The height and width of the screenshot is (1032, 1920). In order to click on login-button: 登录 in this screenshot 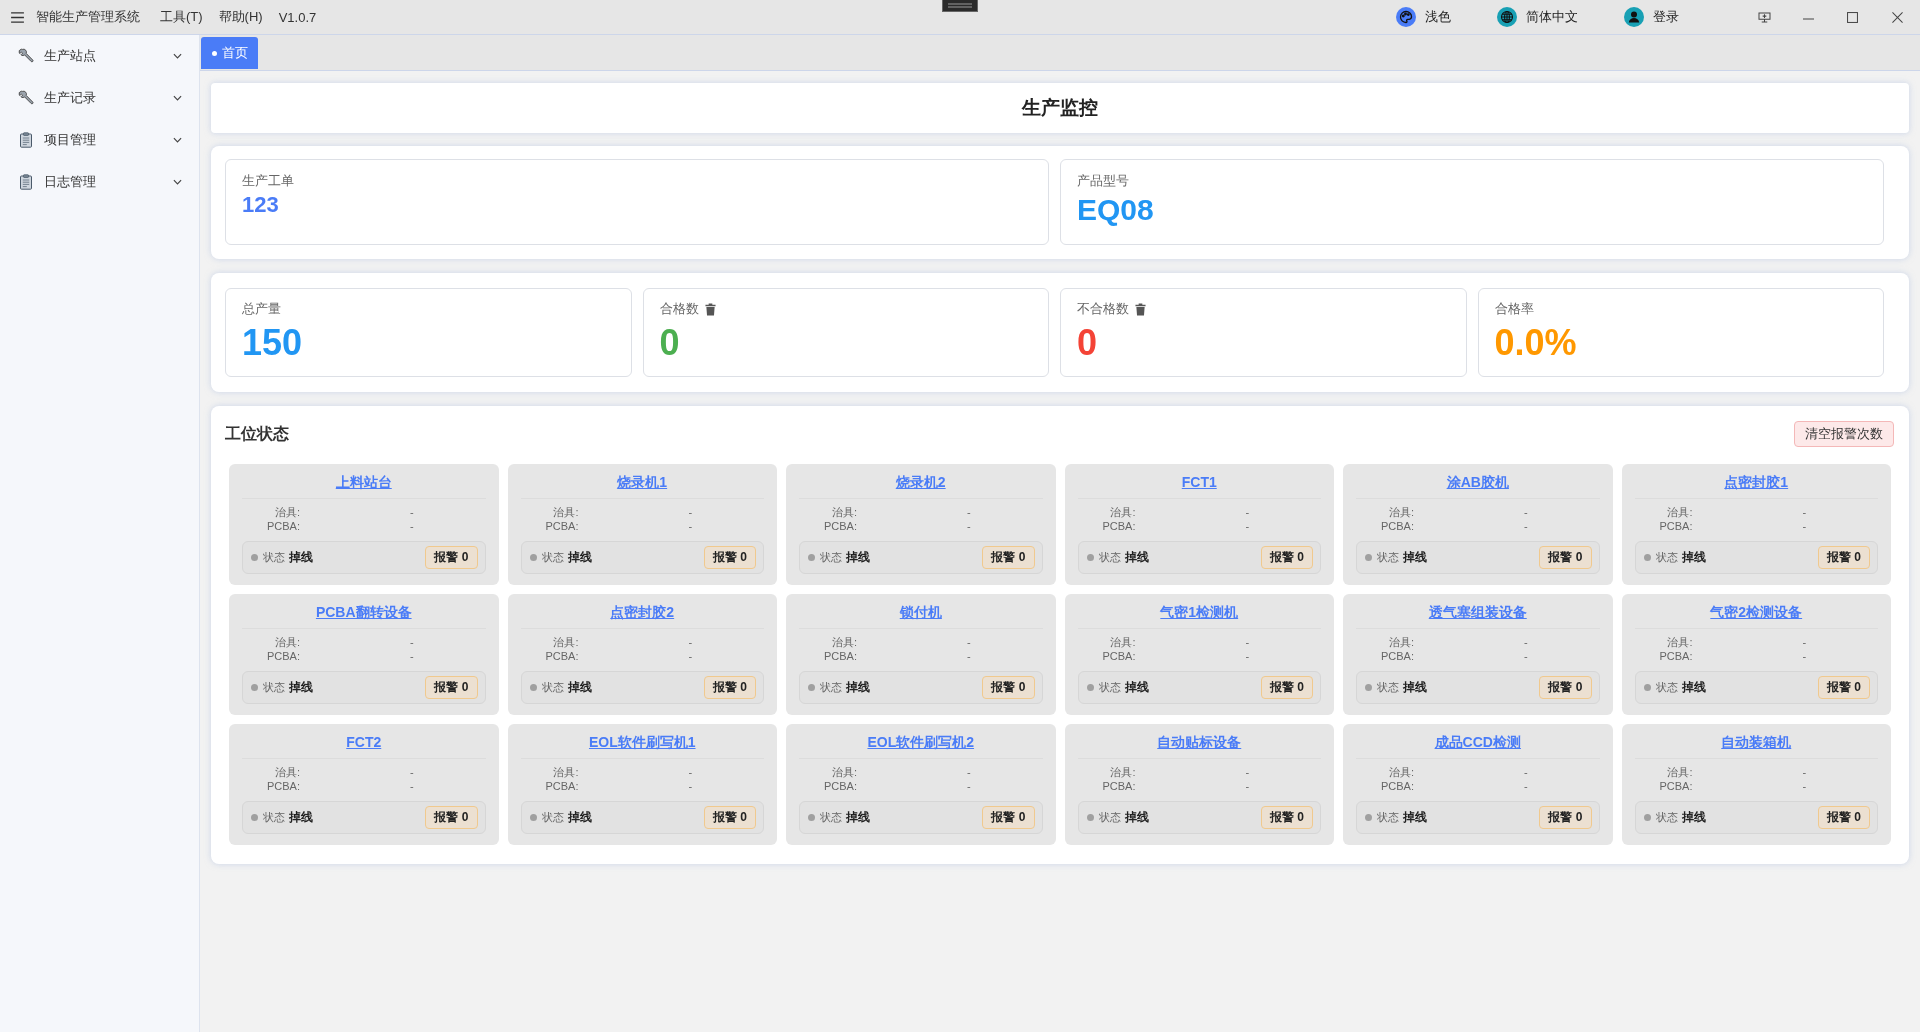, I will do `click(1651, 17)`.